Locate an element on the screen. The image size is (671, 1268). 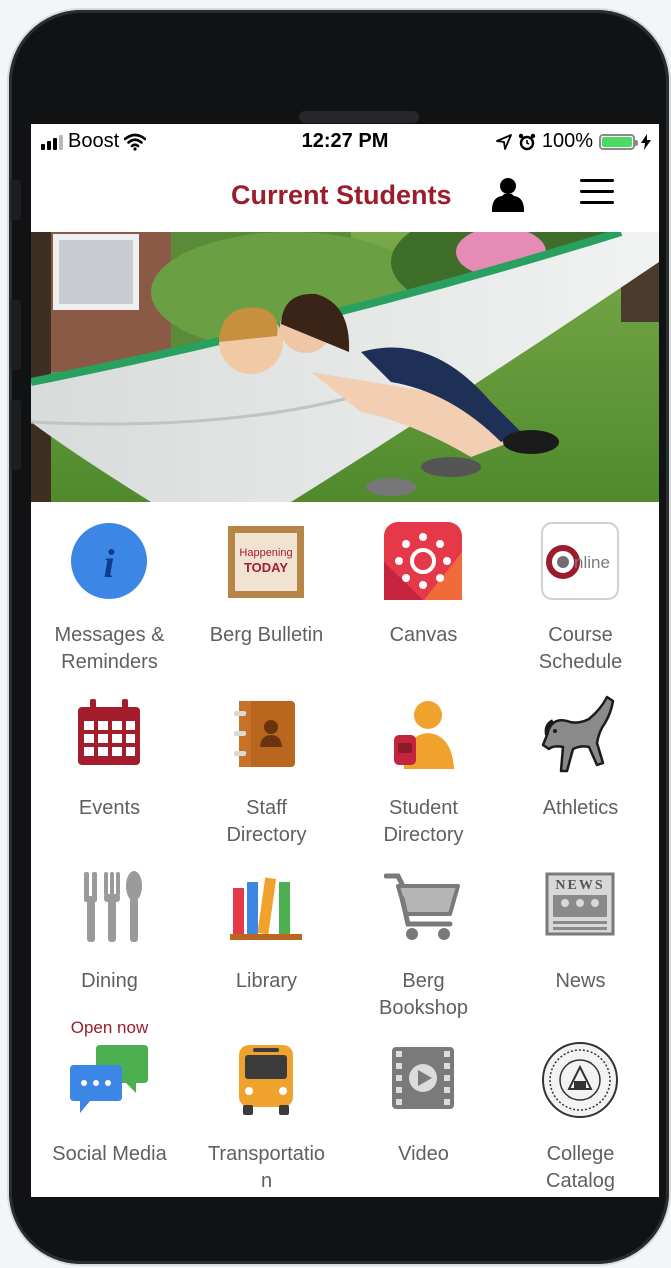
tile-label: Messages & is located at coordinates (109, 635).